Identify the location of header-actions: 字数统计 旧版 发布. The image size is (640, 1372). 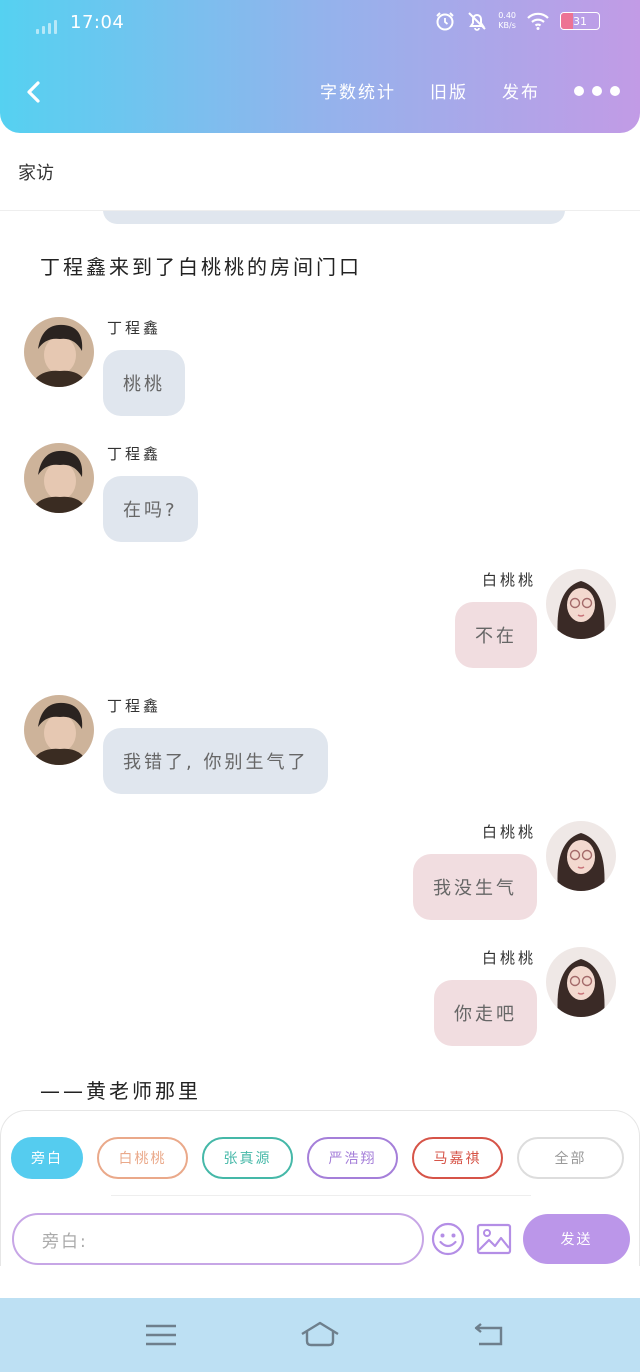
(470, 90).